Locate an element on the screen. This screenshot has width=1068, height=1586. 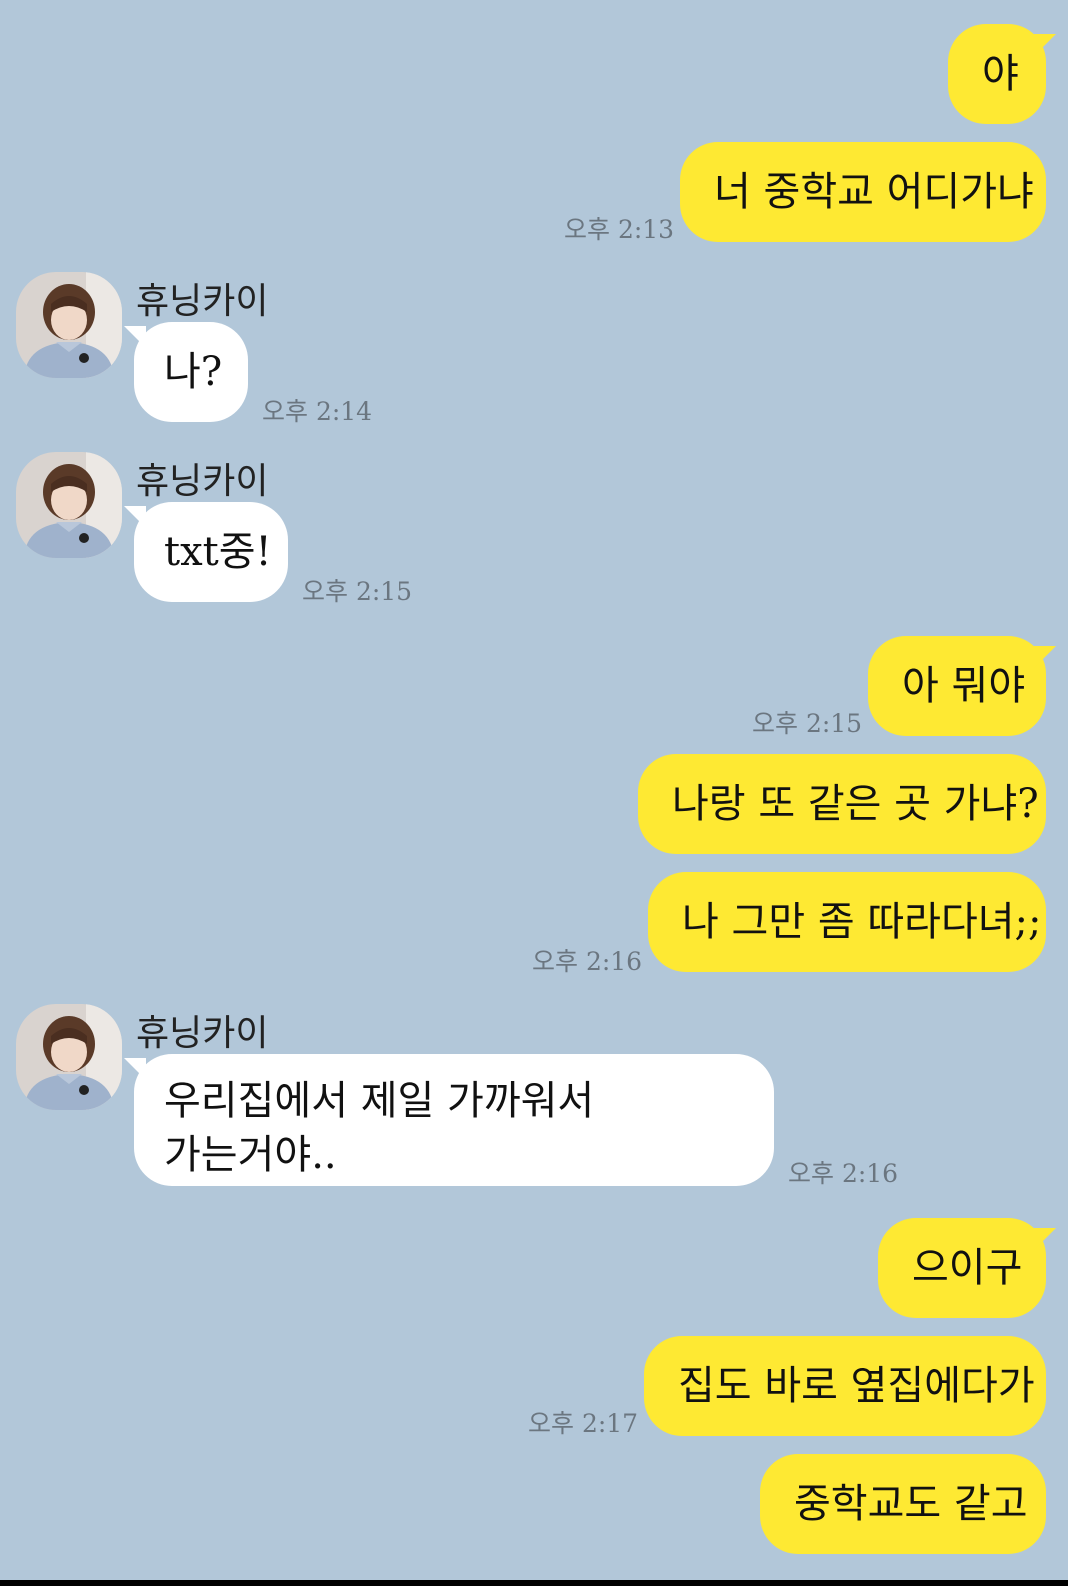
my-message-bubble: 야 is located at coordinates (997, 74).